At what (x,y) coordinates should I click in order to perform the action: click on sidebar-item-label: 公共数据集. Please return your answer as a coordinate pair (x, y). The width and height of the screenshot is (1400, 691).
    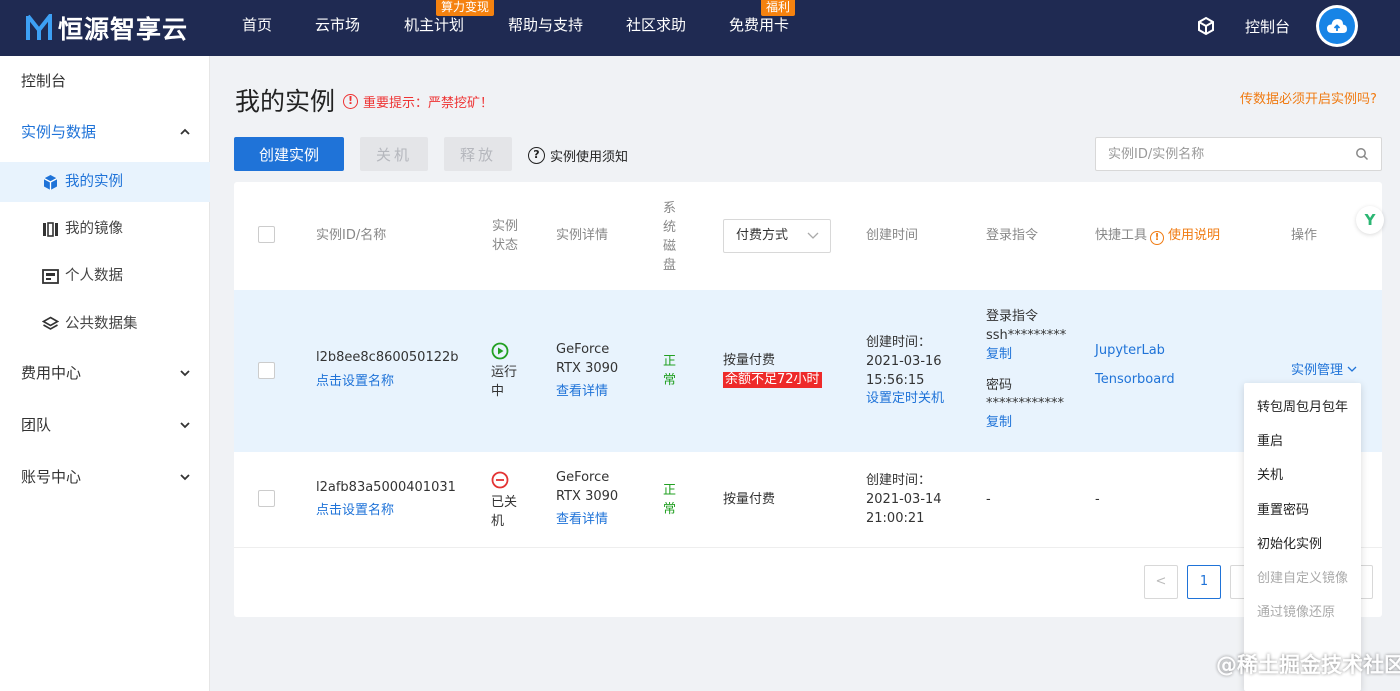
    Looking at the image, I should click on (101, 324).